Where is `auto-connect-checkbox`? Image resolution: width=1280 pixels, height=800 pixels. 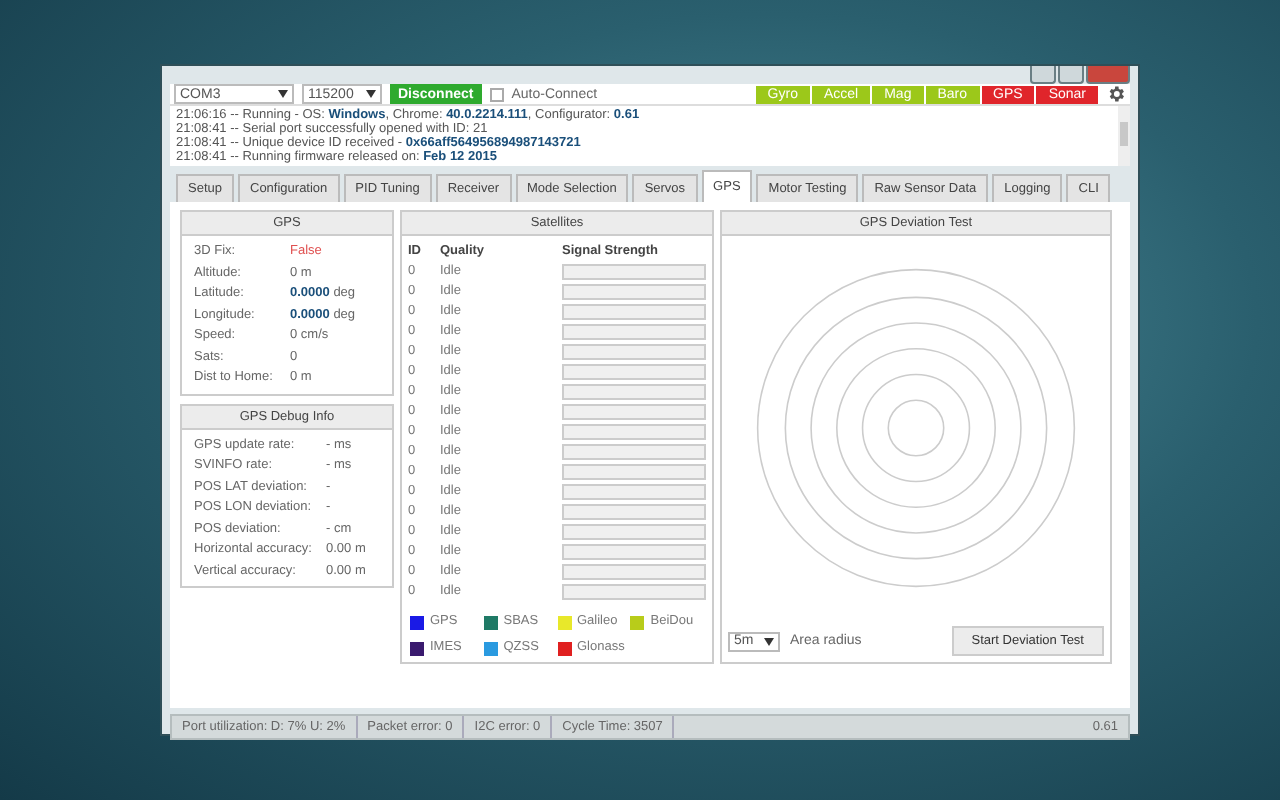 auto-connect-checkbox is located at coordinates (496, 94).